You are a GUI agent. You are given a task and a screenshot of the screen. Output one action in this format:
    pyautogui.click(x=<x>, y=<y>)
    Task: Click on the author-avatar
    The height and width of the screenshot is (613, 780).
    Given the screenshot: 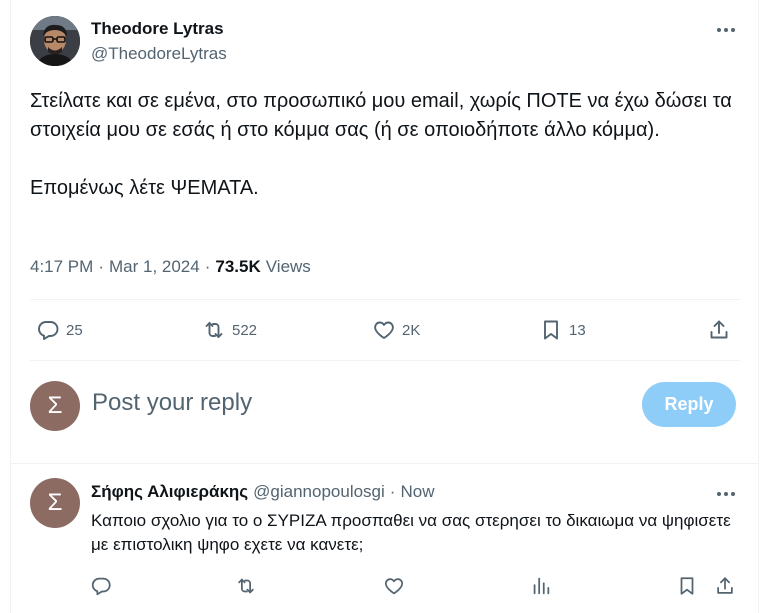 What is the action you would take?
    pyautogui.click(x=55, y=41)
    